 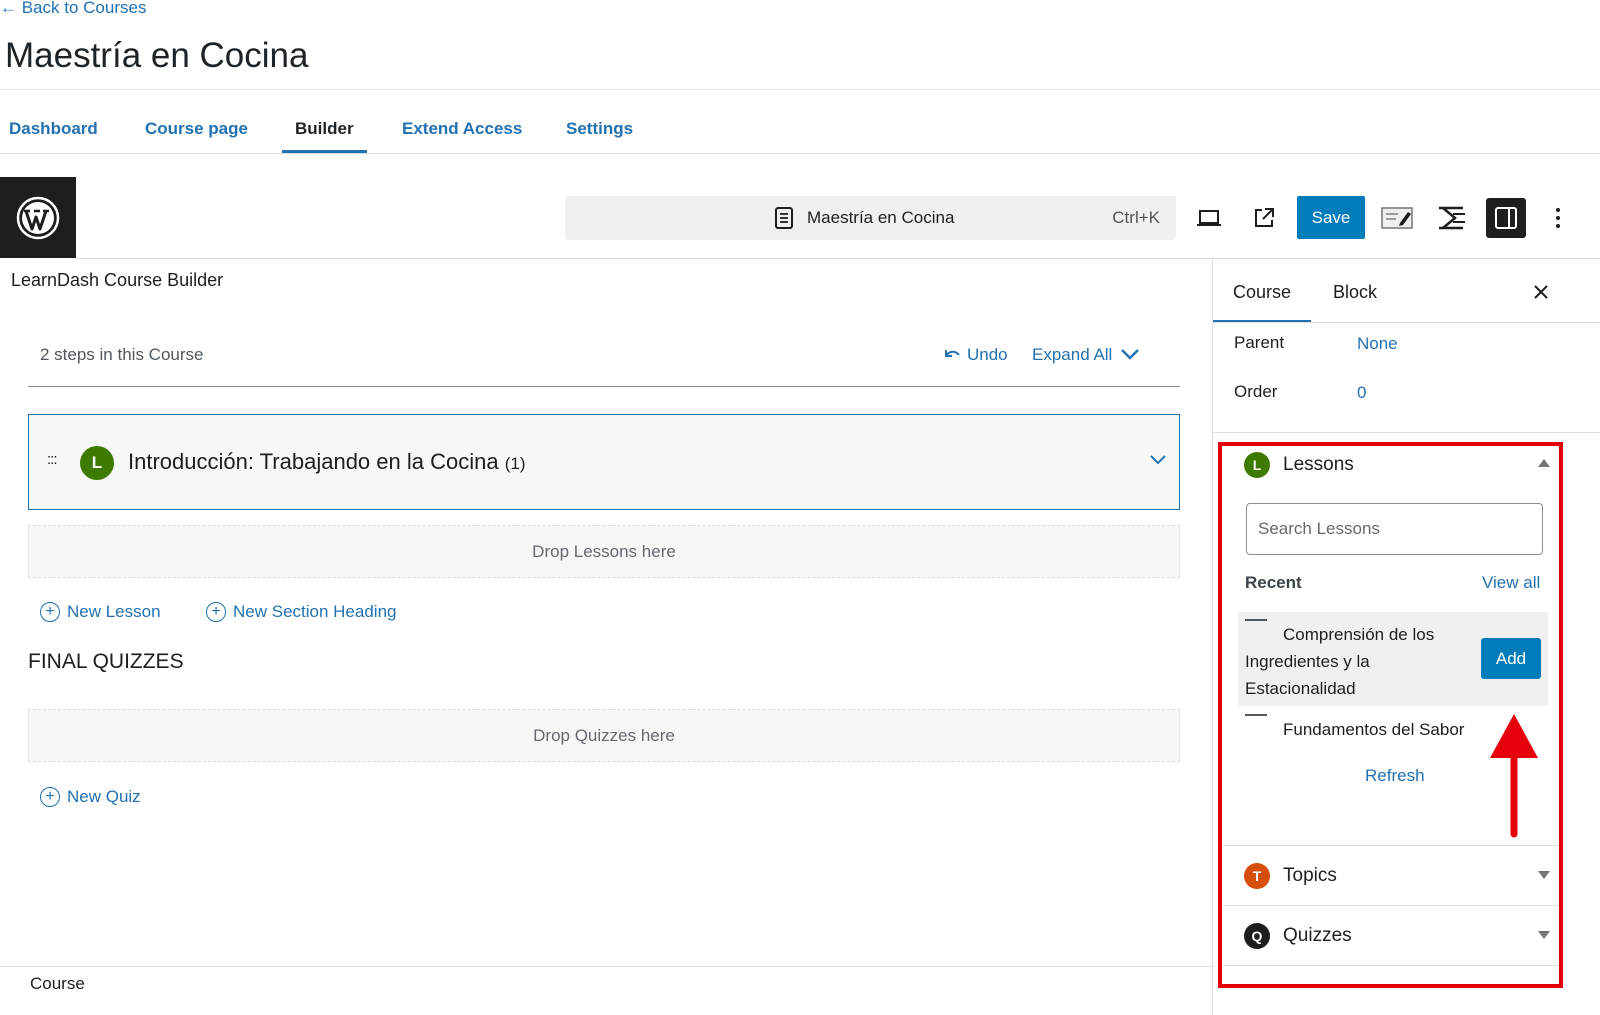 I want to click on tab-course-page: Course page, so click(x=196, y=122).